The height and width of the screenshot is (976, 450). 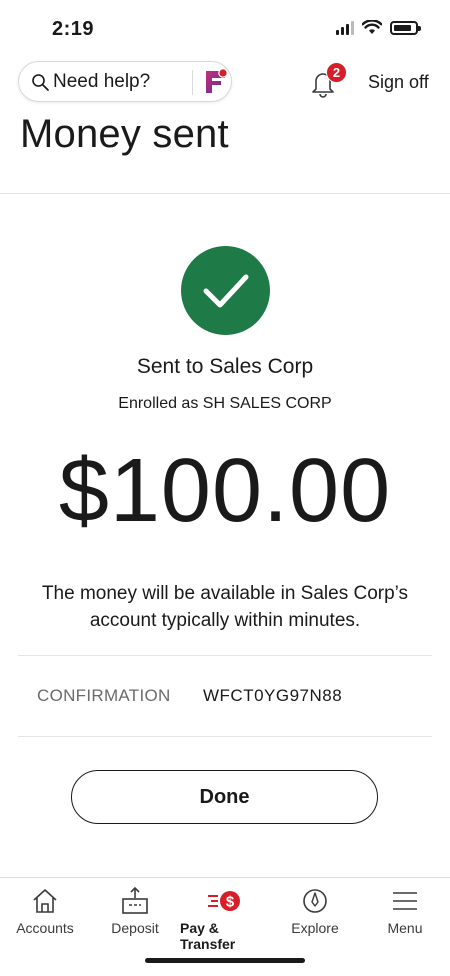 I want to click on success-check-icon, so click(x=225, y=290).